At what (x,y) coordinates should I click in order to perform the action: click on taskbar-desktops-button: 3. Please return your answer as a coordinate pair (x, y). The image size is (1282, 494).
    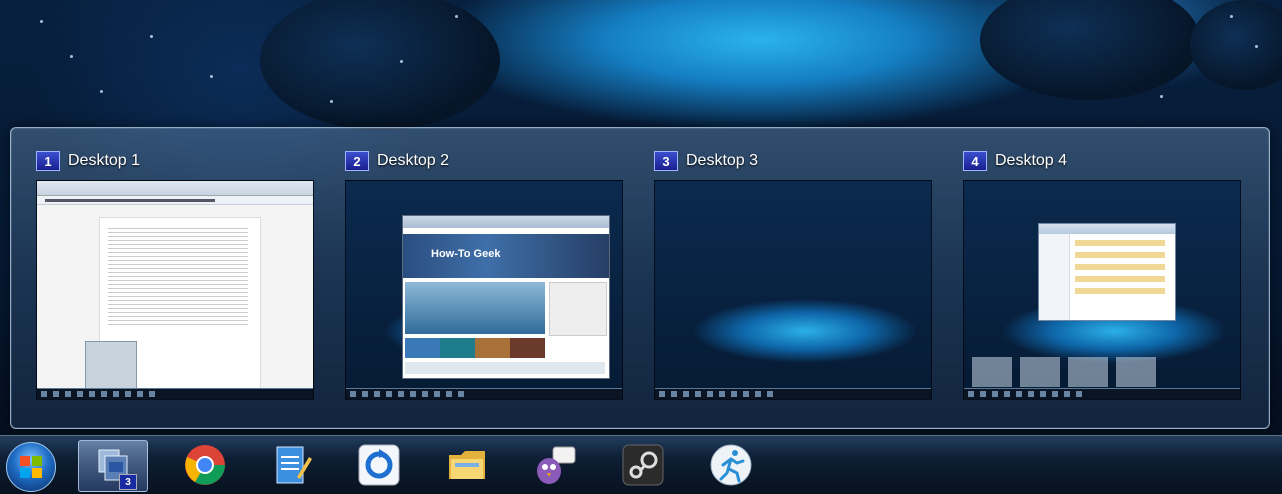
    Looking at the image, I should click on (113, 466).